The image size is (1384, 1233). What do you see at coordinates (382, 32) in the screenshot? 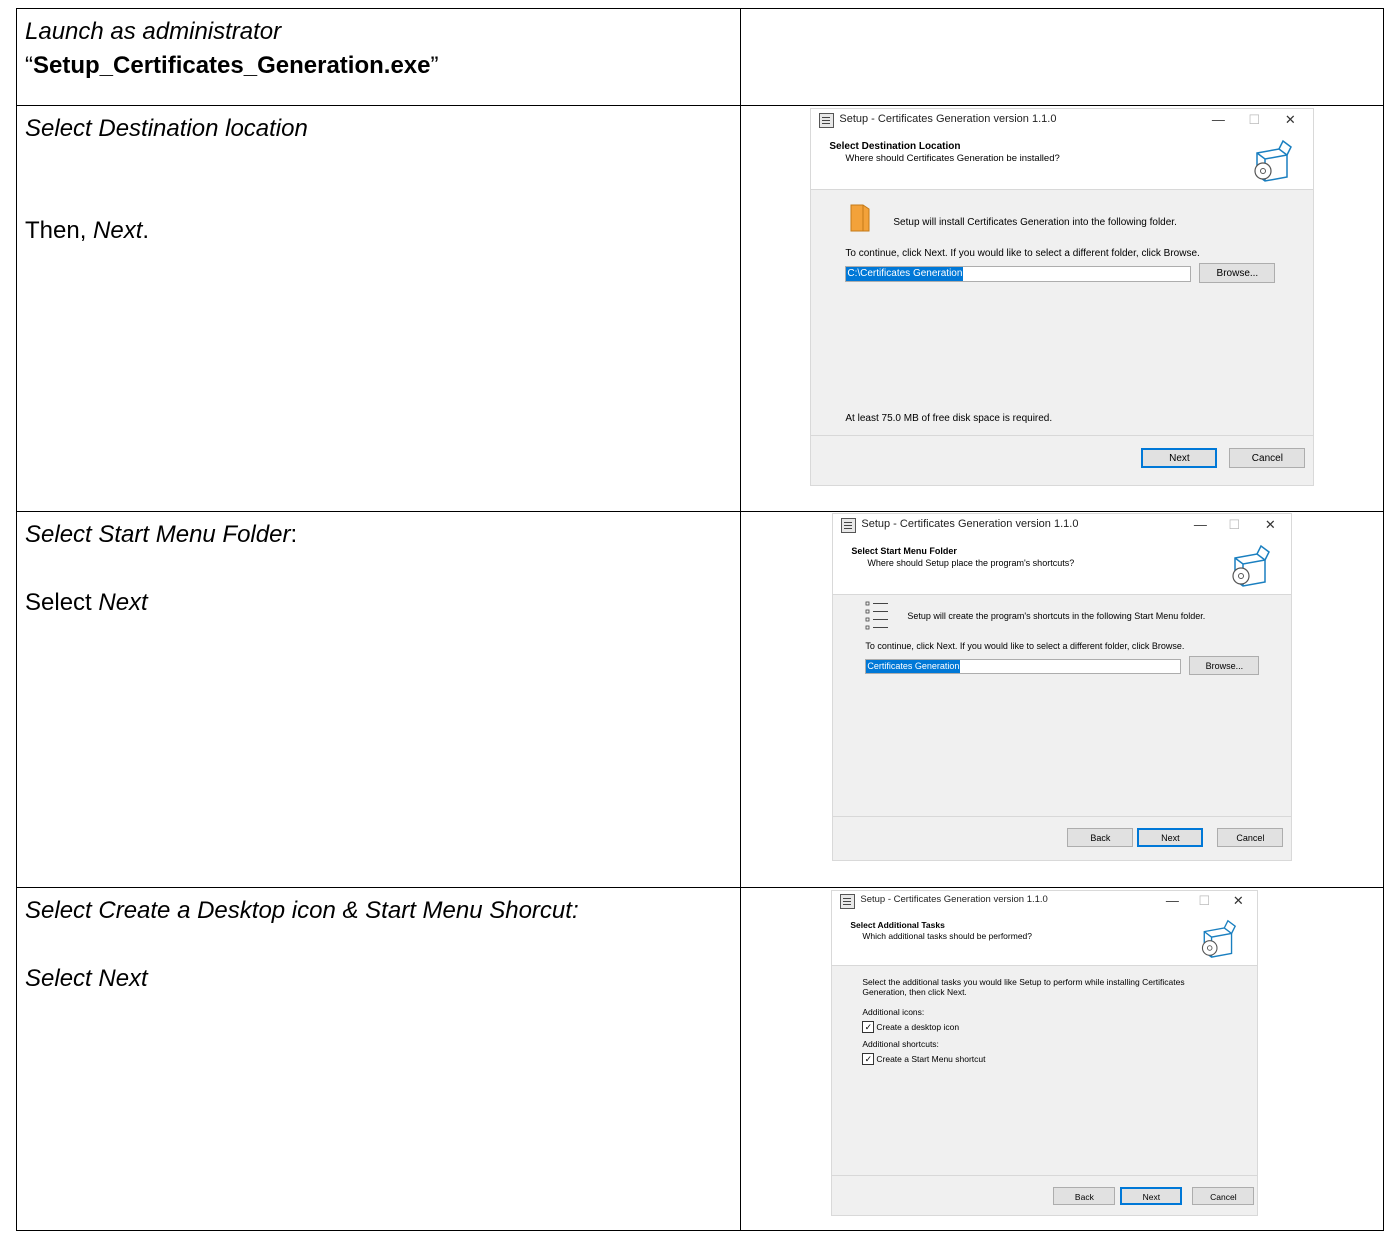
I see `instruction-line: Launch as administrator` at bounding box center [382, 32].